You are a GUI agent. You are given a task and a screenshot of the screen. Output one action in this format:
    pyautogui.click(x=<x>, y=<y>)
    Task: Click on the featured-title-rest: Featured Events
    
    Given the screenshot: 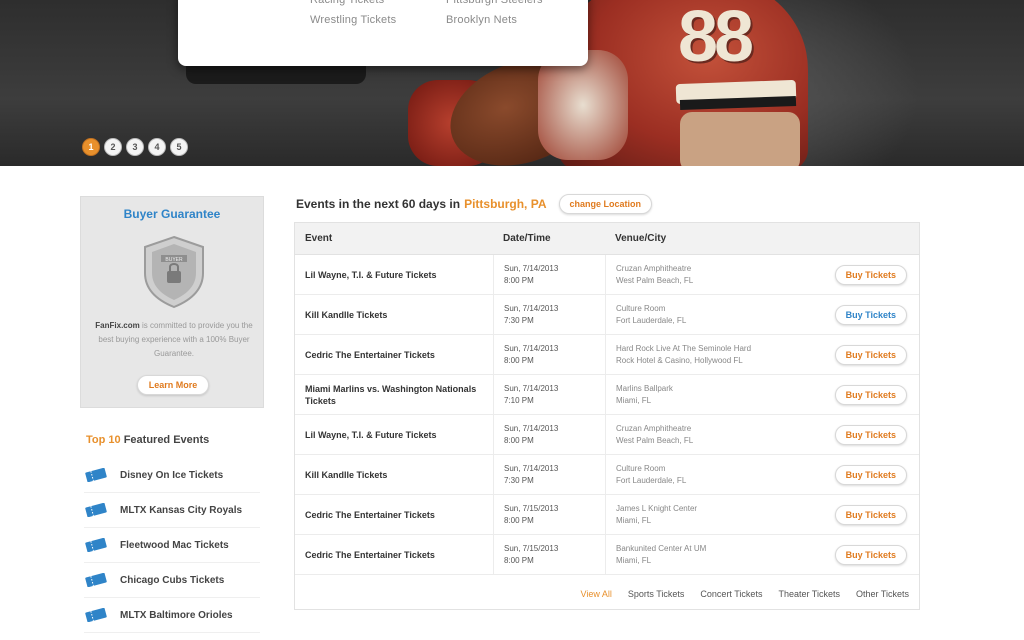 What is the action you would take?
    pyautogui.click(x=165, y=440)
    